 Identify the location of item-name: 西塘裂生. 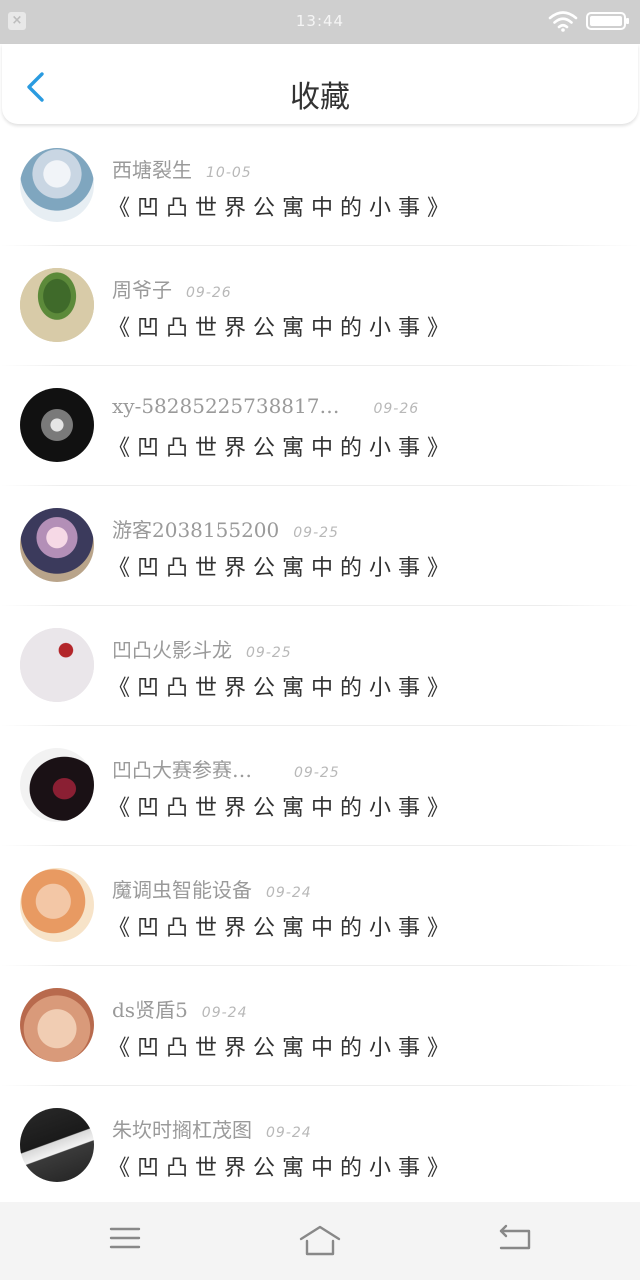
(152, 170).